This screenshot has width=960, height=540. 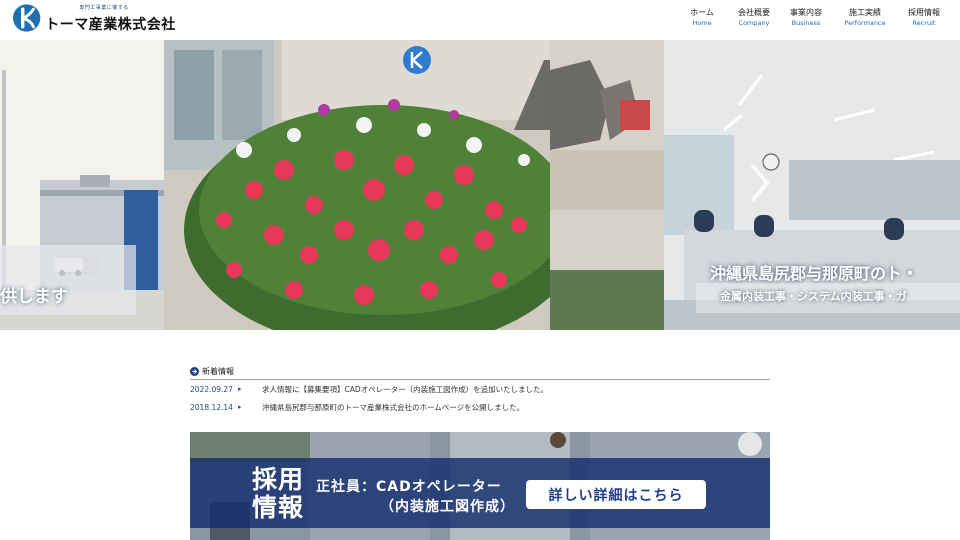 What do you see at coordinates (104, 8) in the screenshot?
I see `brand-tagline: 専門工事業に徹する` at bounding box center [104, 8].